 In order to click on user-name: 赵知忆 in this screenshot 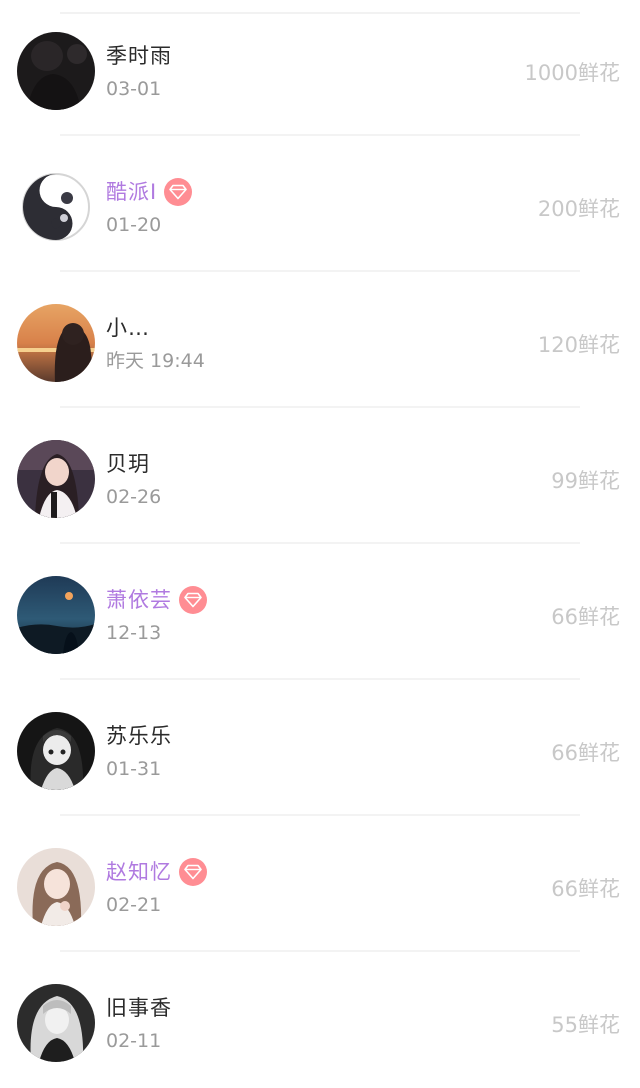, I will do `click(139, 872)`.